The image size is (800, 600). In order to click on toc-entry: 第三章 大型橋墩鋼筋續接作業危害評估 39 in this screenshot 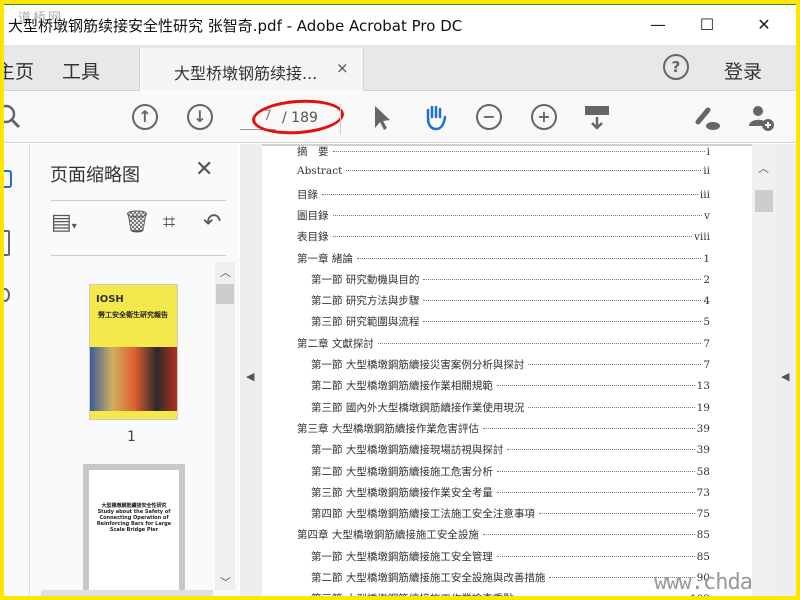, I will do `click(503, 429)`.